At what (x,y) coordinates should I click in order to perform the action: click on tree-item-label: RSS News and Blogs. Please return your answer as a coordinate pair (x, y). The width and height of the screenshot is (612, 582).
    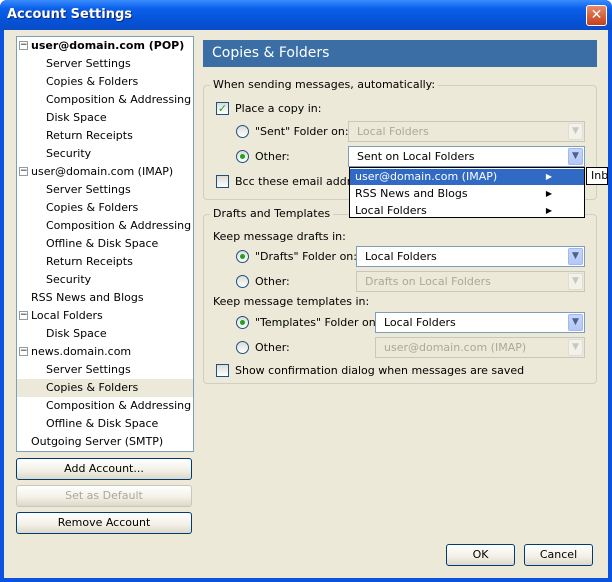
    Looking at the image, I should click on (87, 297).